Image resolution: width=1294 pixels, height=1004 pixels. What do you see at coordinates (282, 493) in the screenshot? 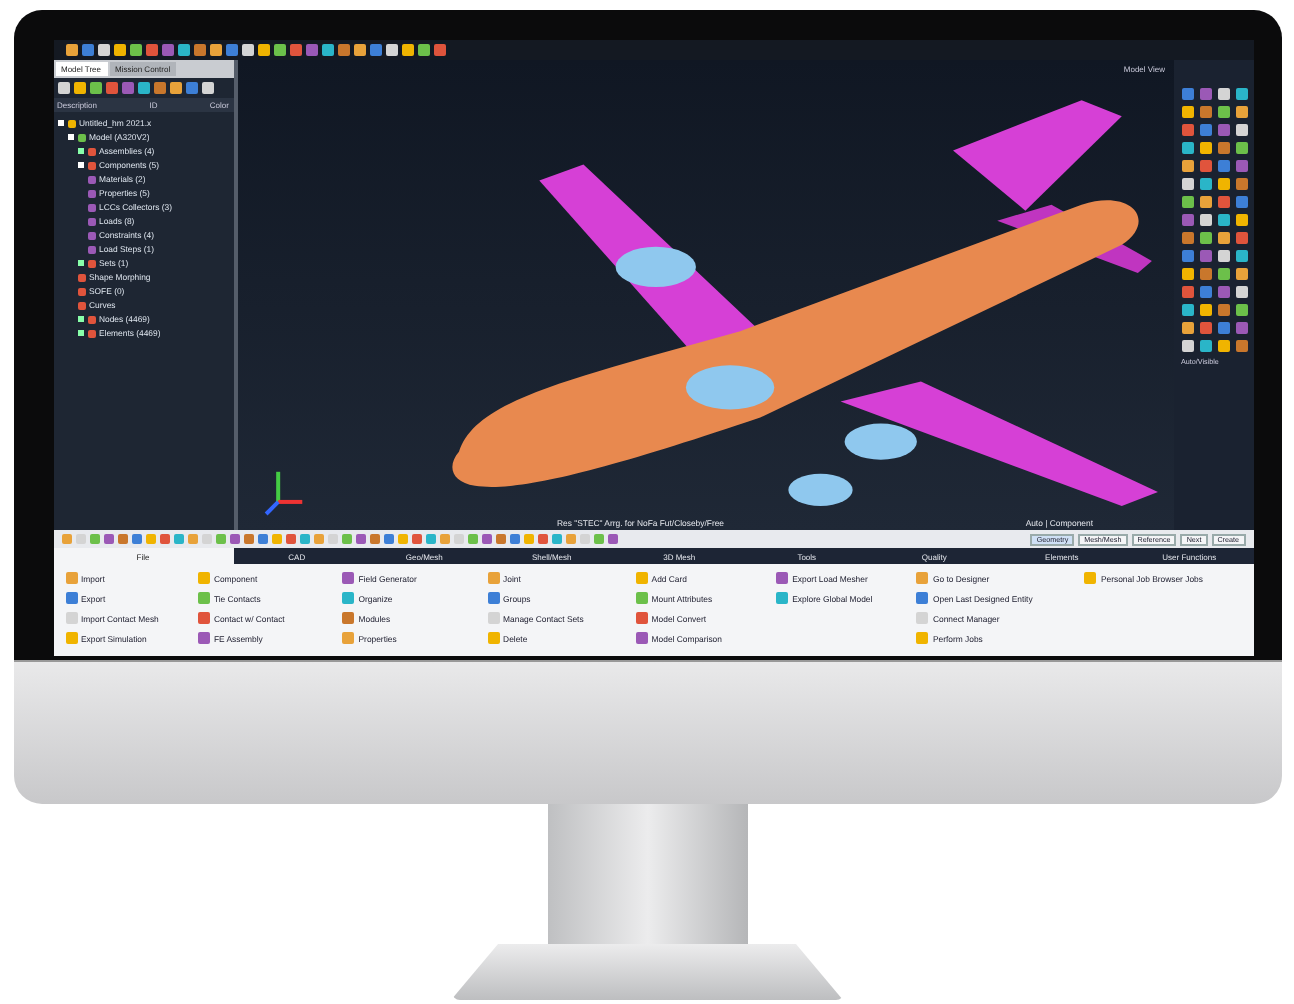
I see `axis-triad-icon` at bounding box center [282, 493].